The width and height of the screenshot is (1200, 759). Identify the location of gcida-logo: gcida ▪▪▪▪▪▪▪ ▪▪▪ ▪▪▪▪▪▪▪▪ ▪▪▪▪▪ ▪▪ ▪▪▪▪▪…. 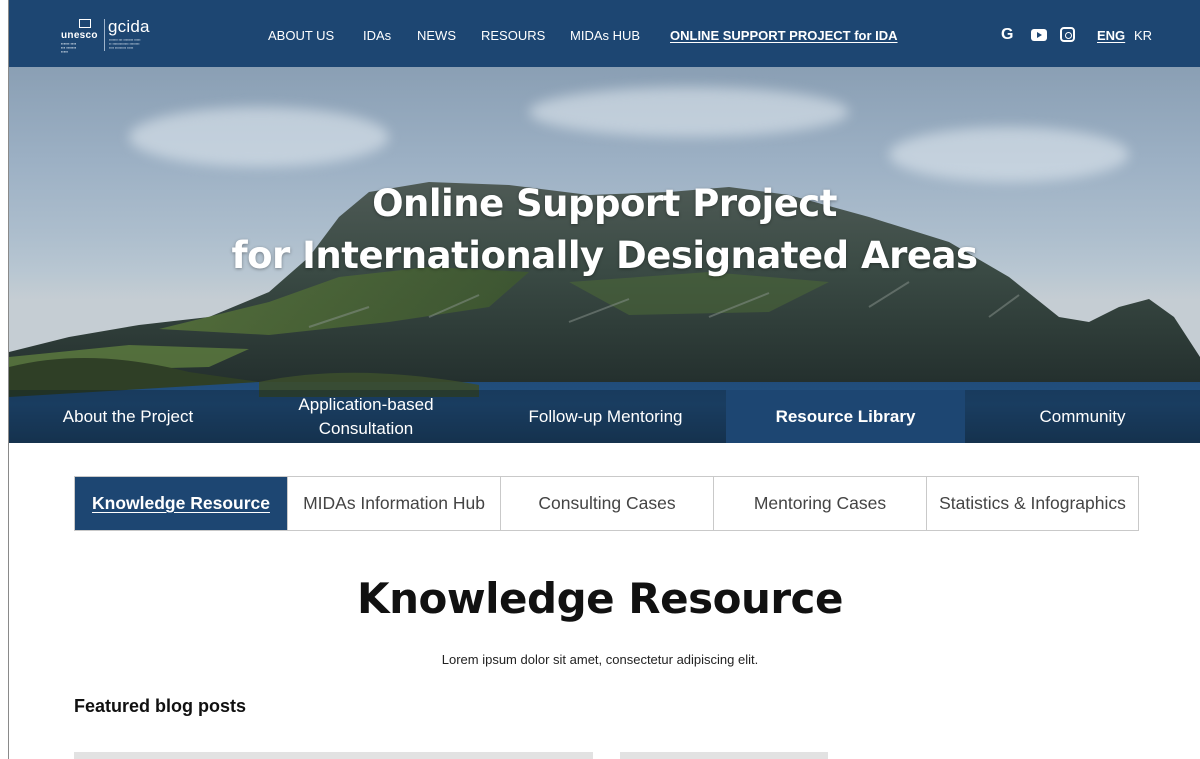
(138, 35).